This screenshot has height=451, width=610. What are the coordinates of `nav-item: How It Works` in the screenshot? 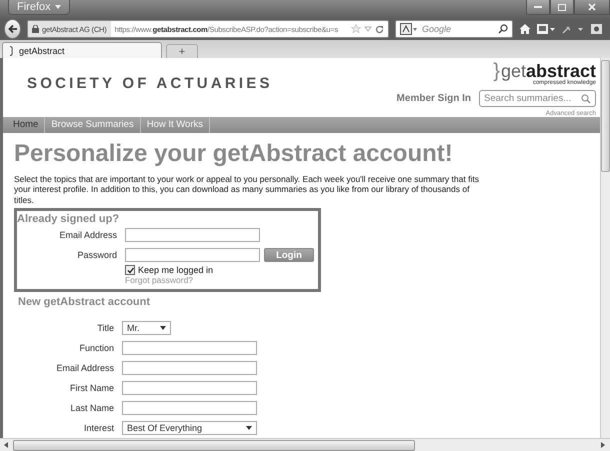 It's located at (175, 124).